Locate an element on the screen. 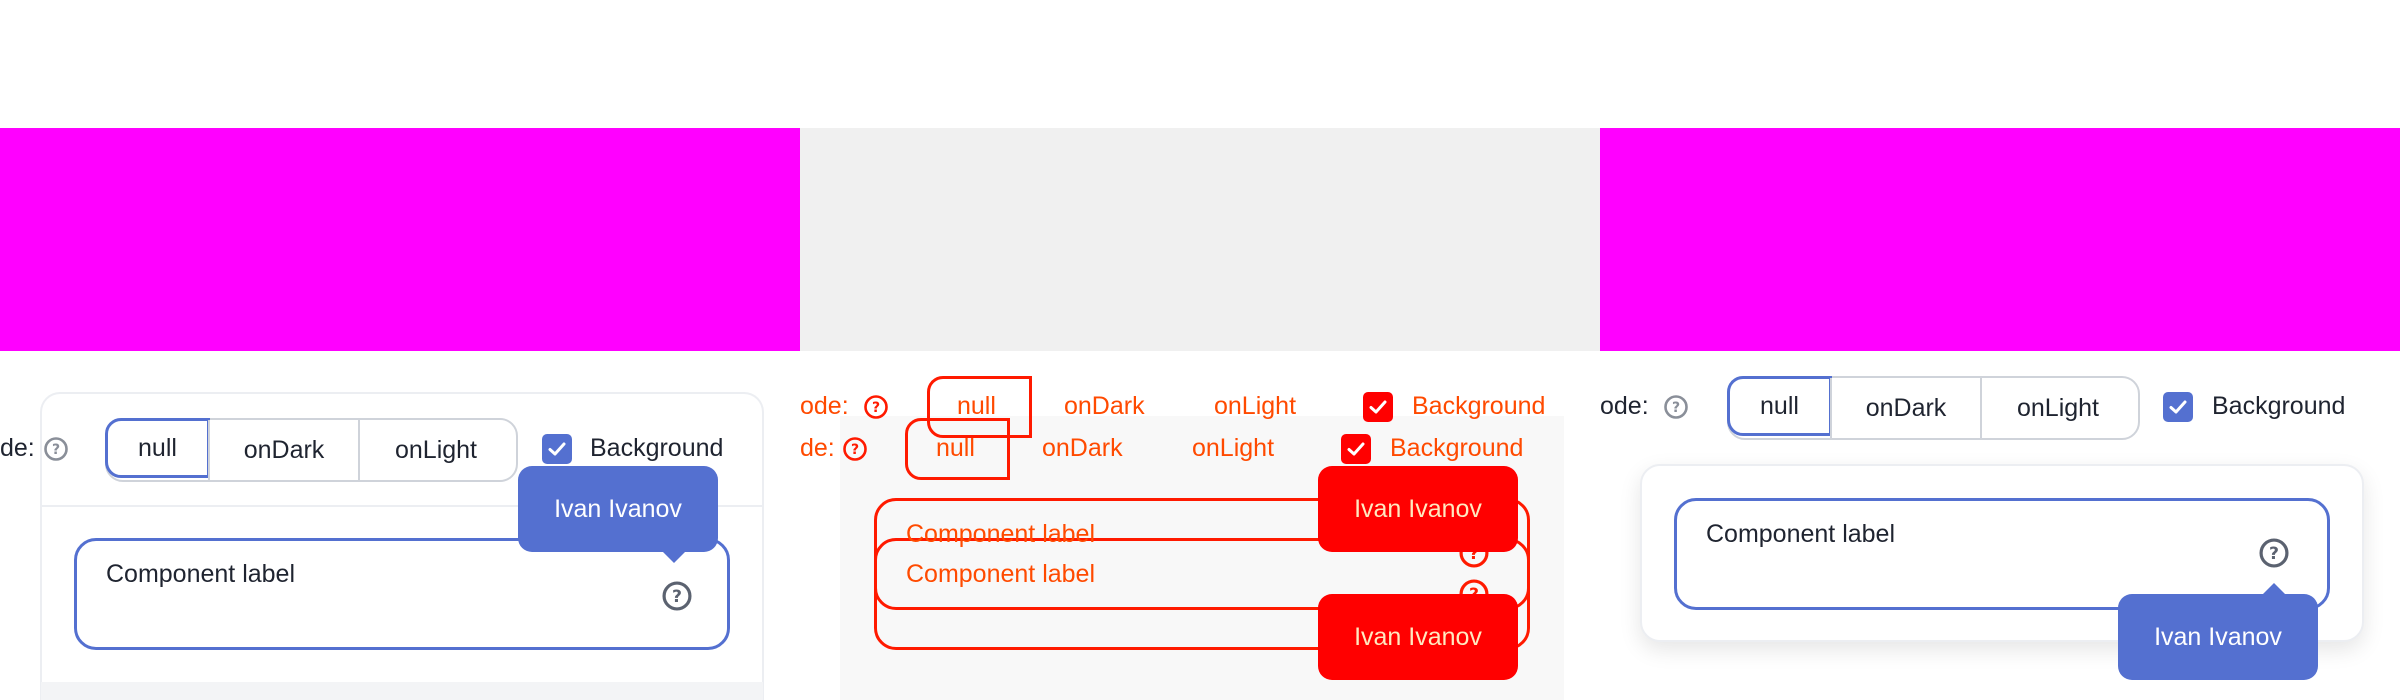  card-footer is located at coordinates (402, 691).